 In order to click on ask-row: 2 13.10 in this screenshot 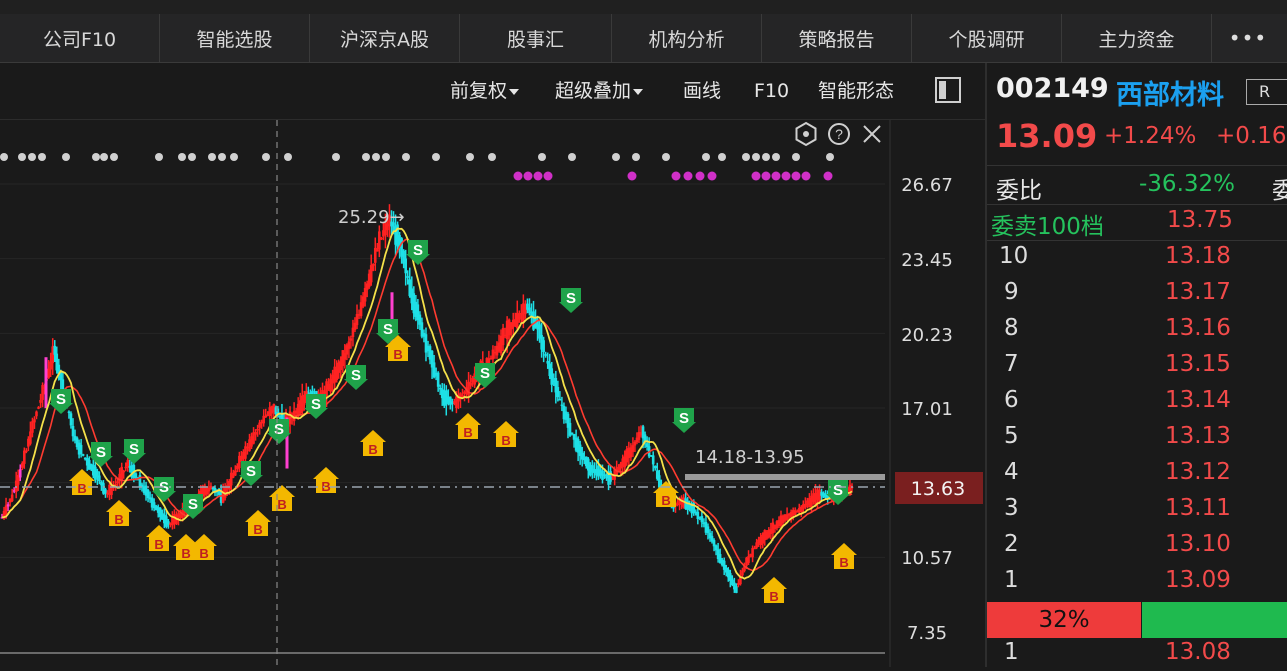, I will do `click(1137, 549)`.